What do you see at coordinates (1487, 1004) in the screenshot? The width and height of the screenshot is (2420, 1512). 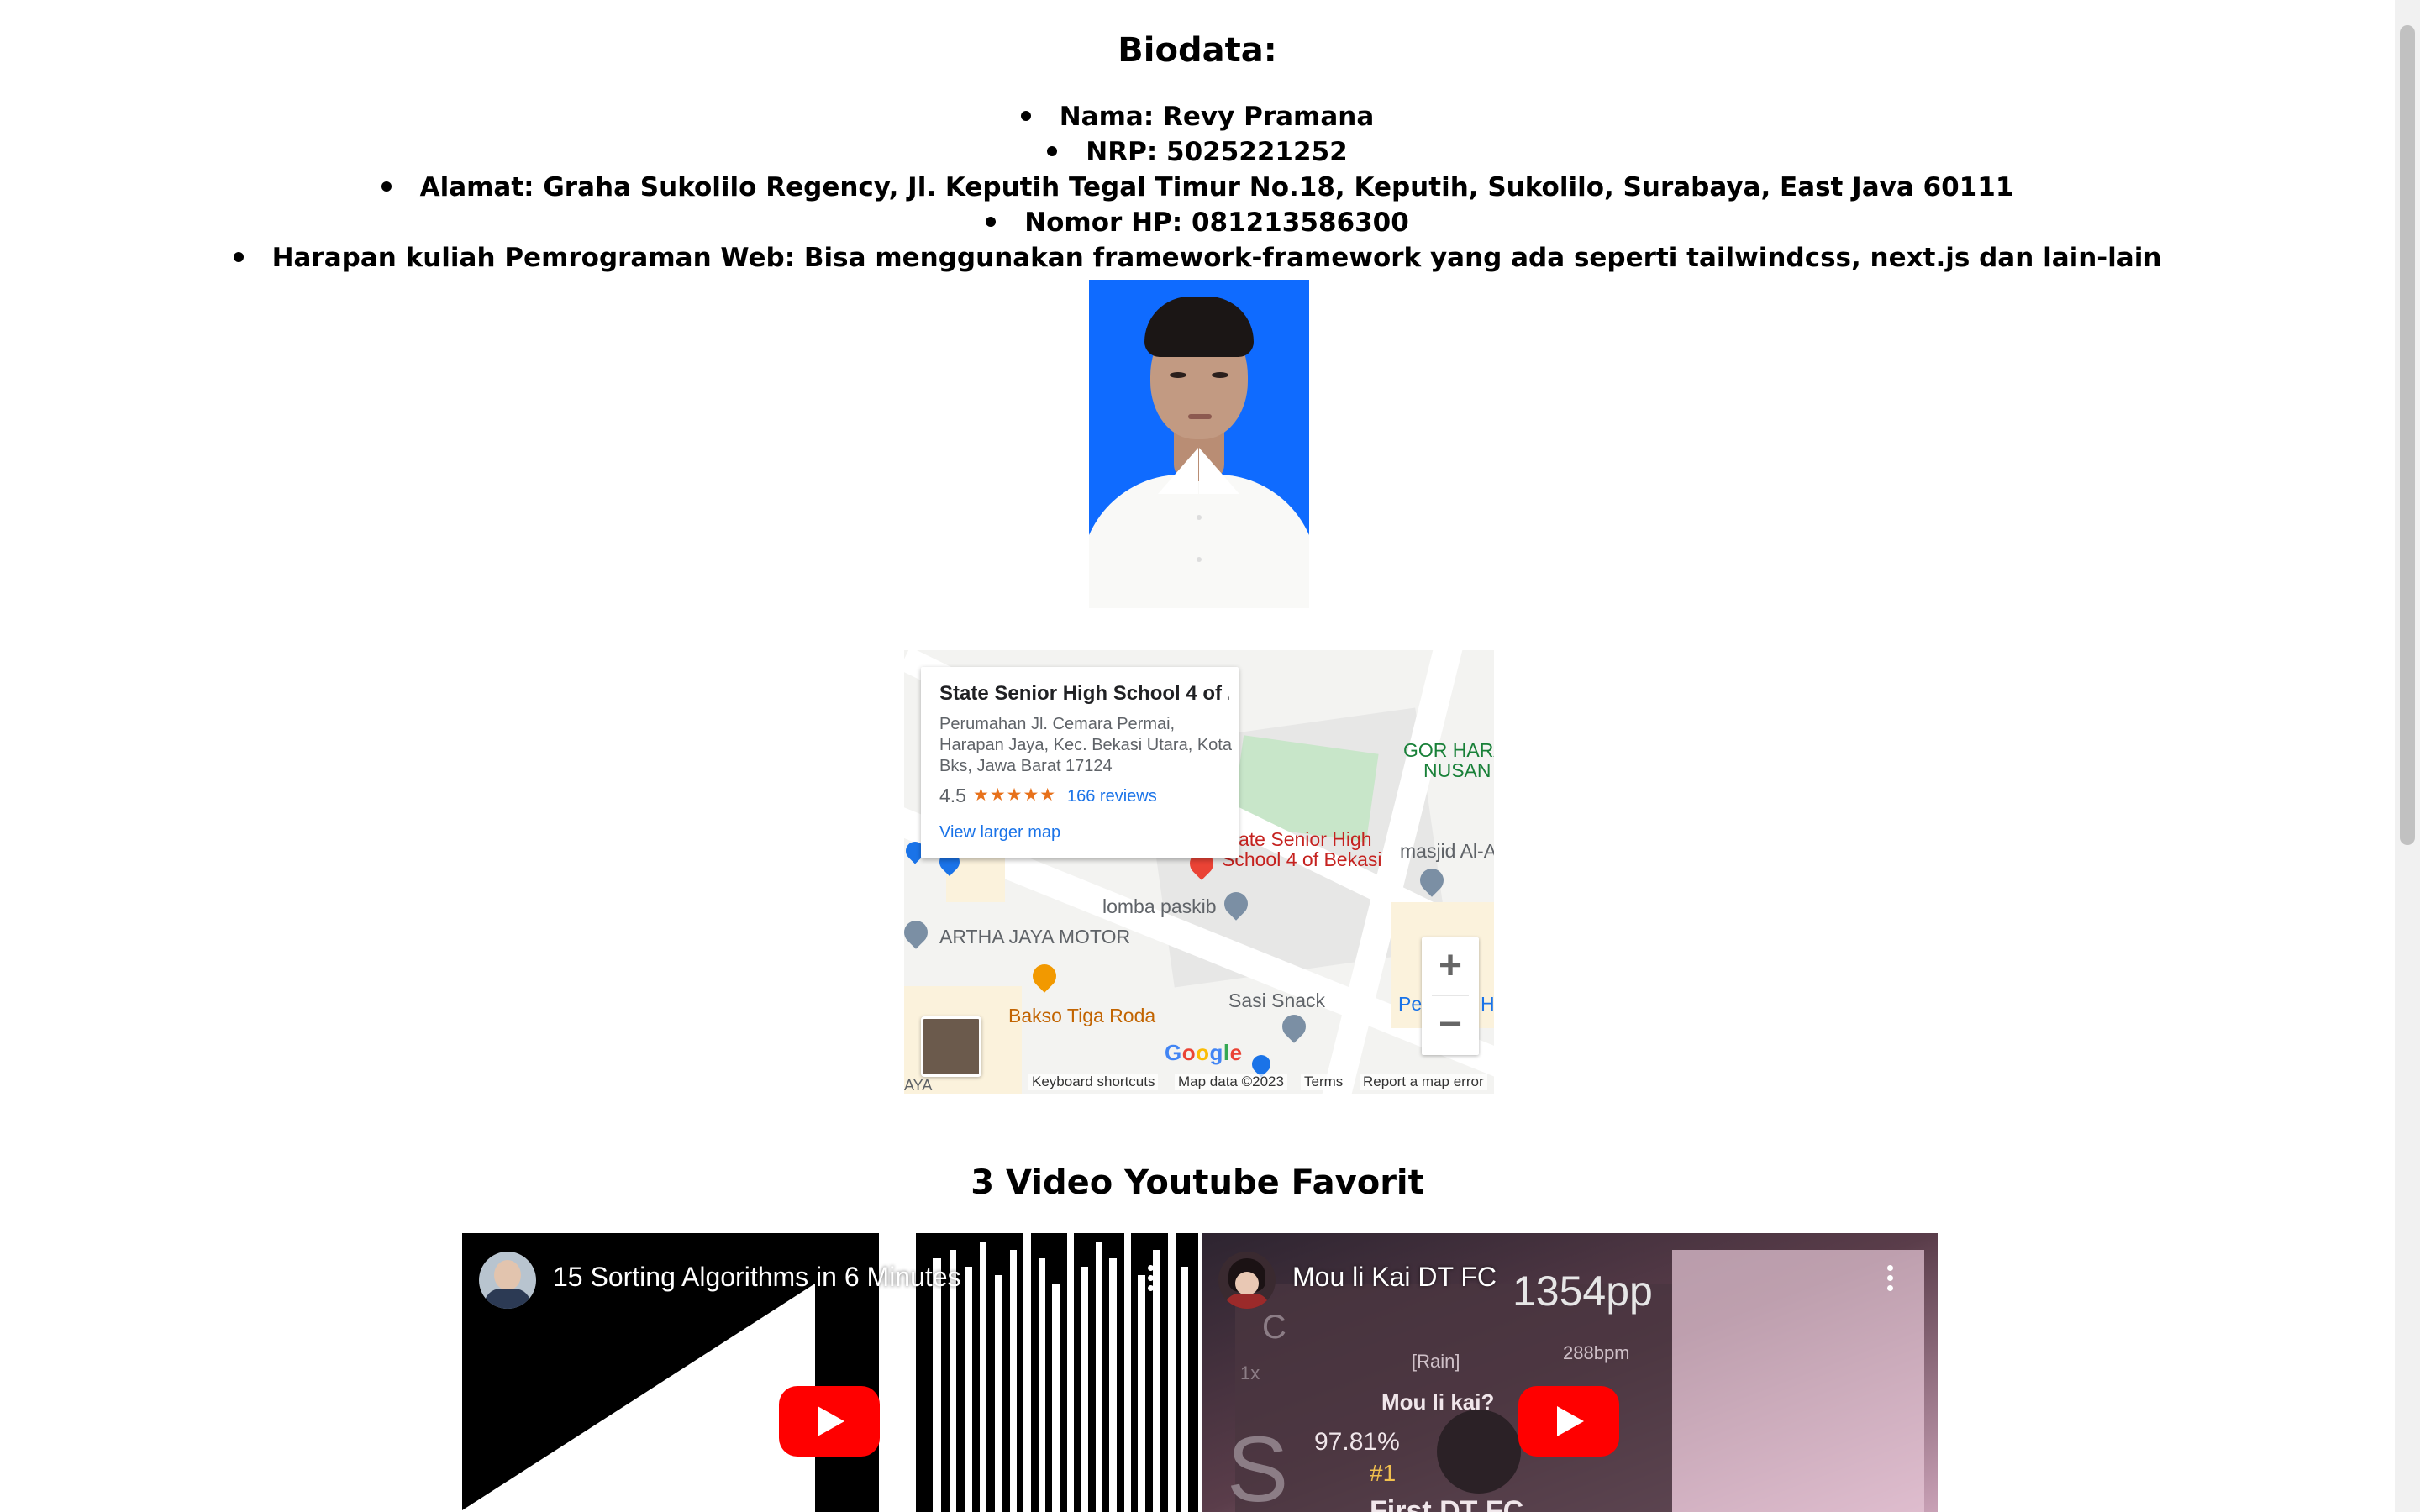 I see `map-label-h: H` at bounding box center [1487, 1004].